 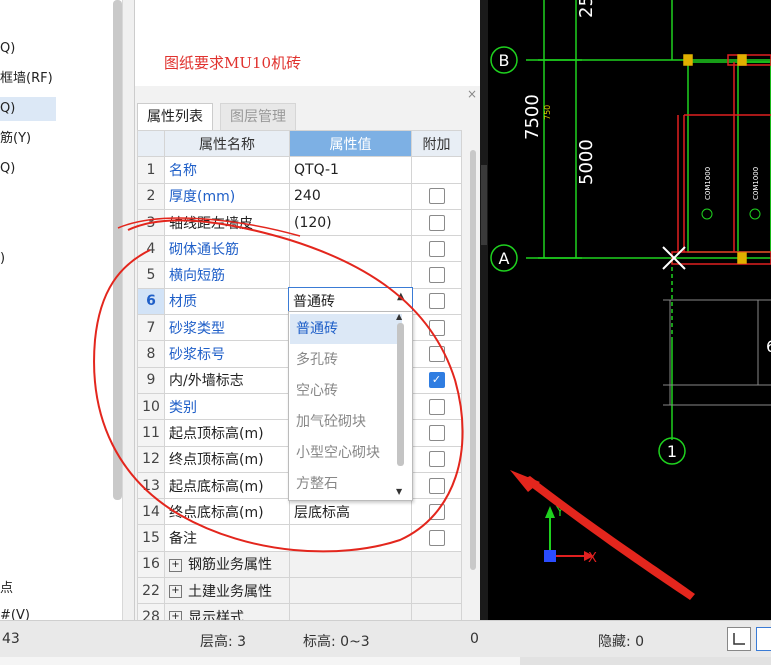 I want to click on status-coord: 43, so click(x=11, y=639).